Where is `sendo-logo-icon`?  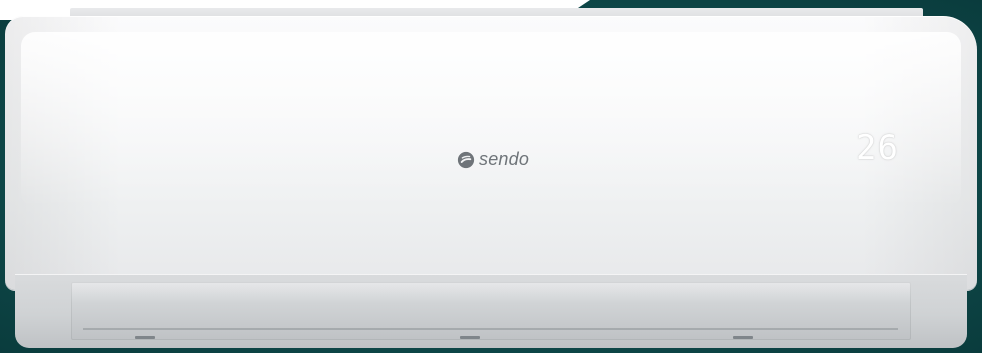 sendo-logo-icon is located at coordinates (466, 160).